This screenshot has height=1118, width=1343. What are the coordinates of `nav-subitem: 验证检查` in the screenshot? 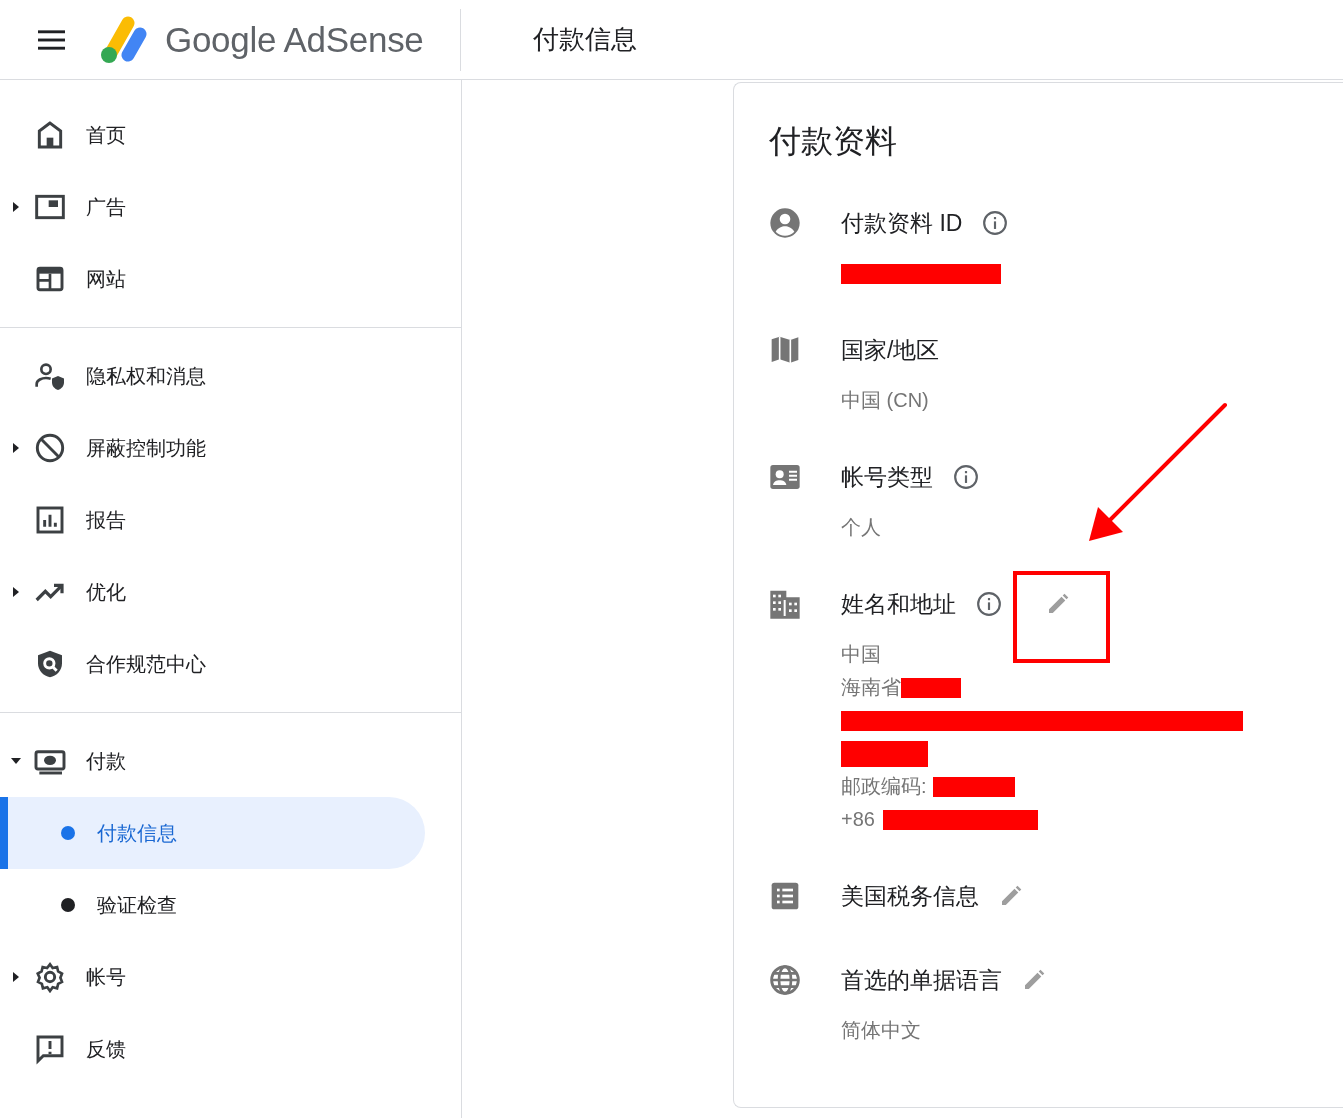 It's located at (212, 905).